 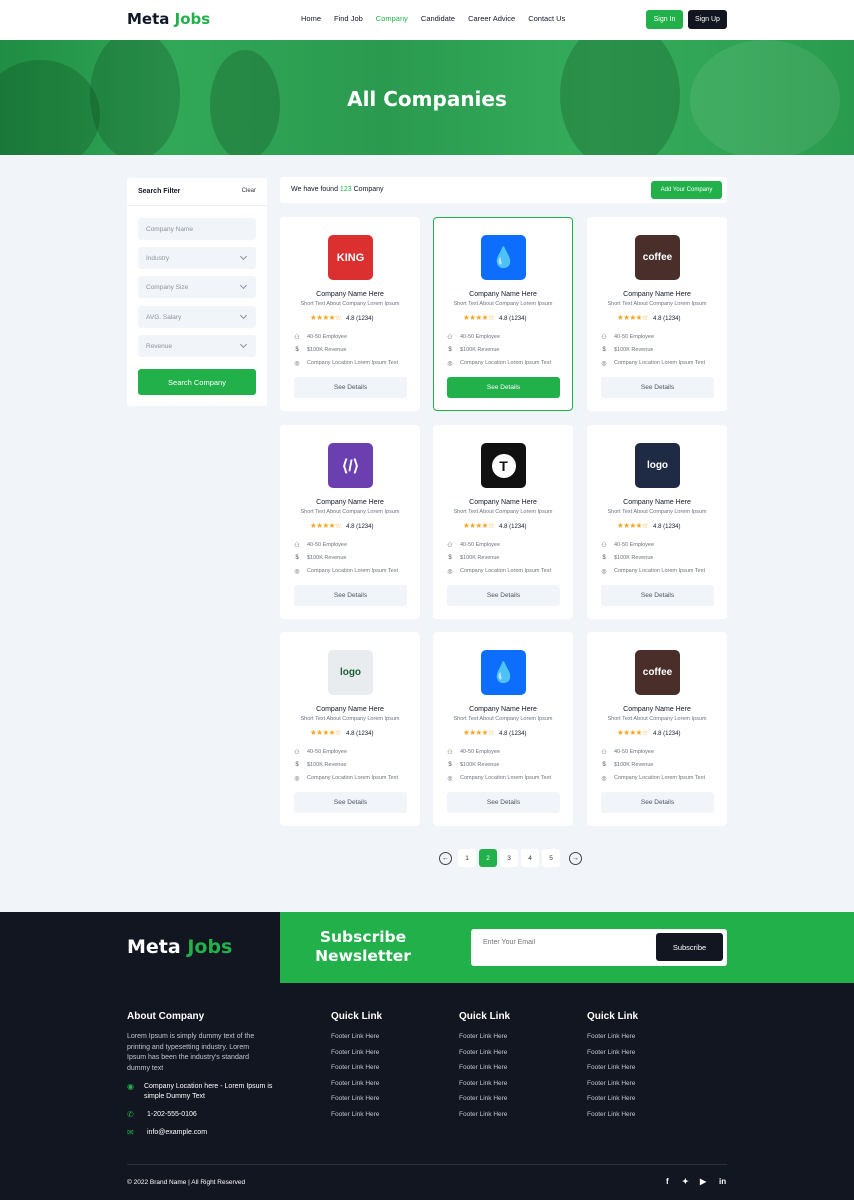 What do you see at coordinates (197, 229) in the screenshot?
I see `company-name-input: Company Name` at bounding box center [197, 229].